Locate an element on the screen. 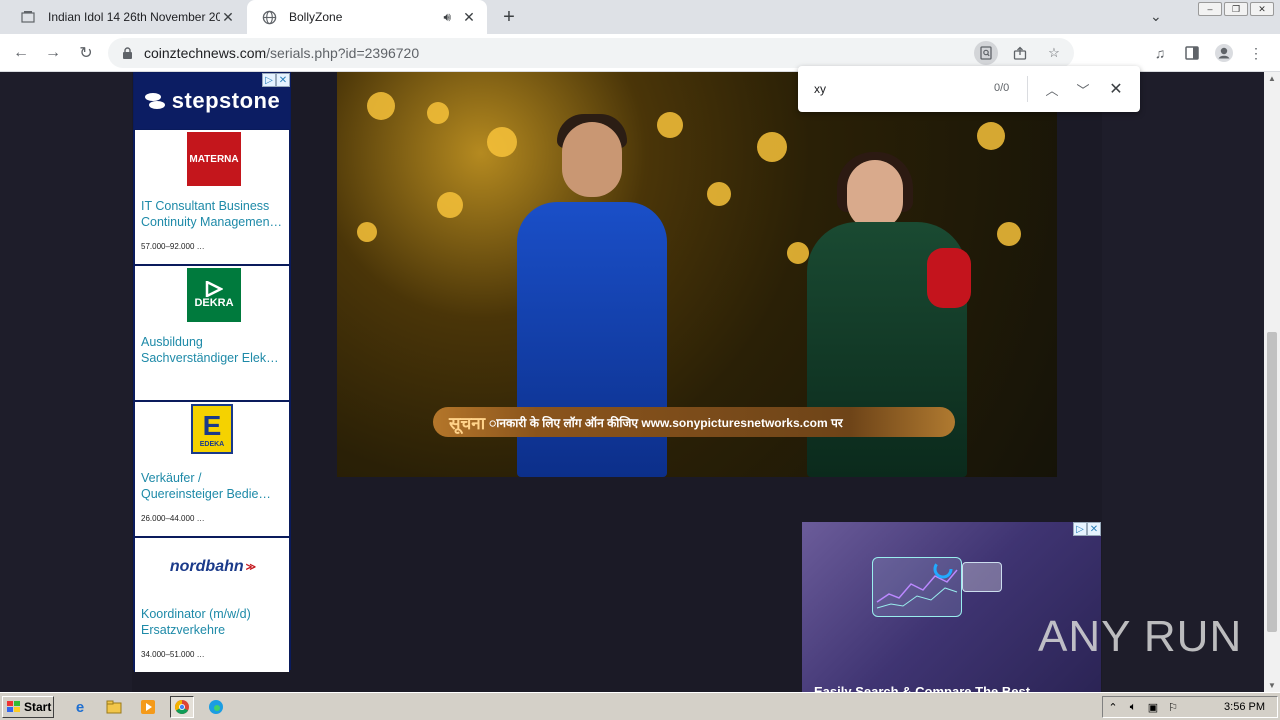 This screenshot has width=1280, height=720. audio-playing-icon: 🔊︎ is located at coordinates (447, 17).